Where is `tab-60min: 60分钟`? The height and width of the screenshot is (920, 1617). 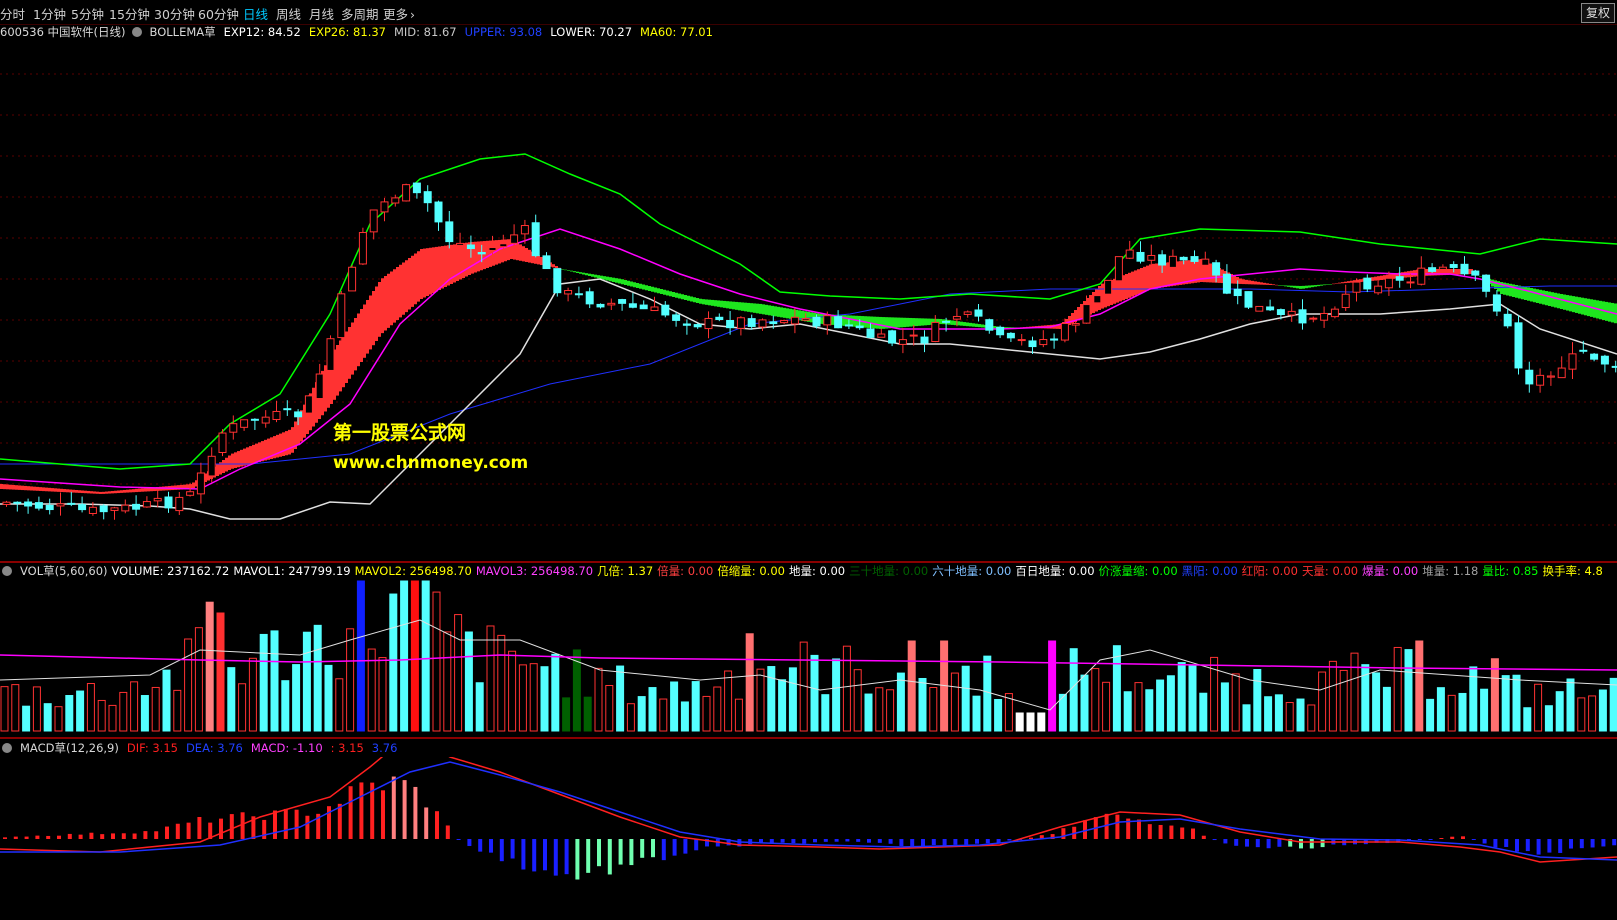 tab-60min: 60分钟 is located at coordinates (218, 13).